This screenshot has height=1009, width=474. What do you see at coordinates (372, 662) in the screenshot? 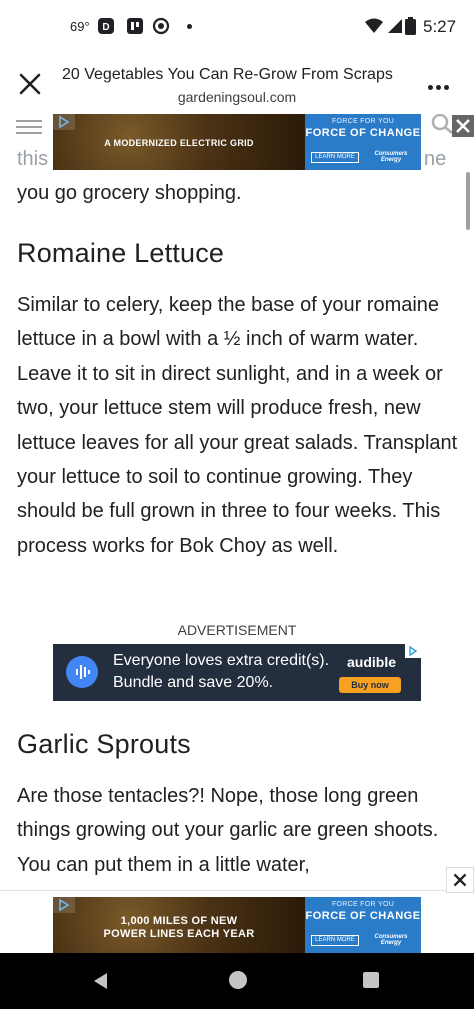
I see `audible-logo: audible` at bounding box center [372, 662].